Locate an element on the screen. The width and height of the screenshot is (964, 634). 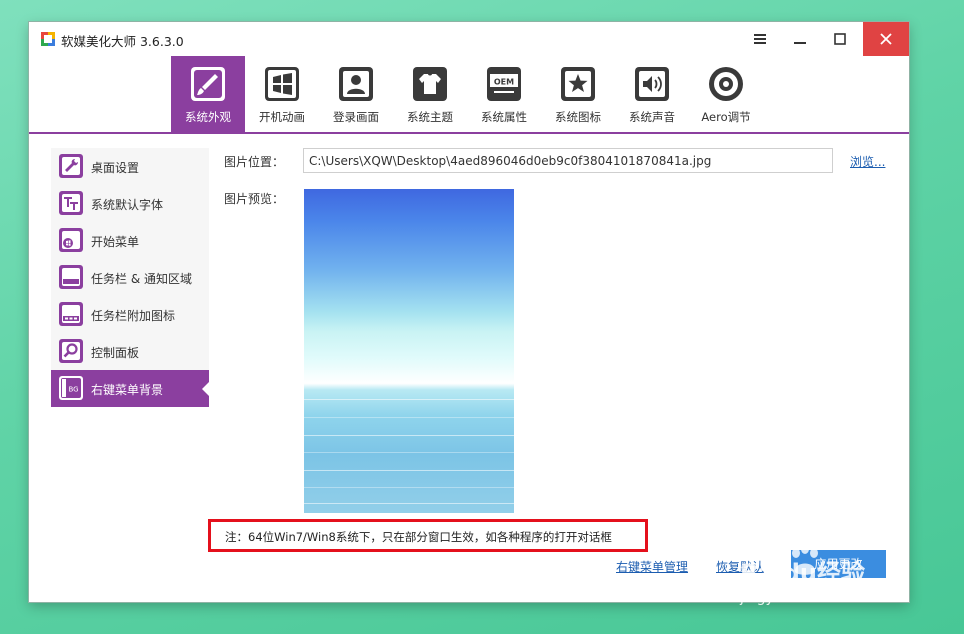
svg-text: OEM is located at coordinates (504, 82).